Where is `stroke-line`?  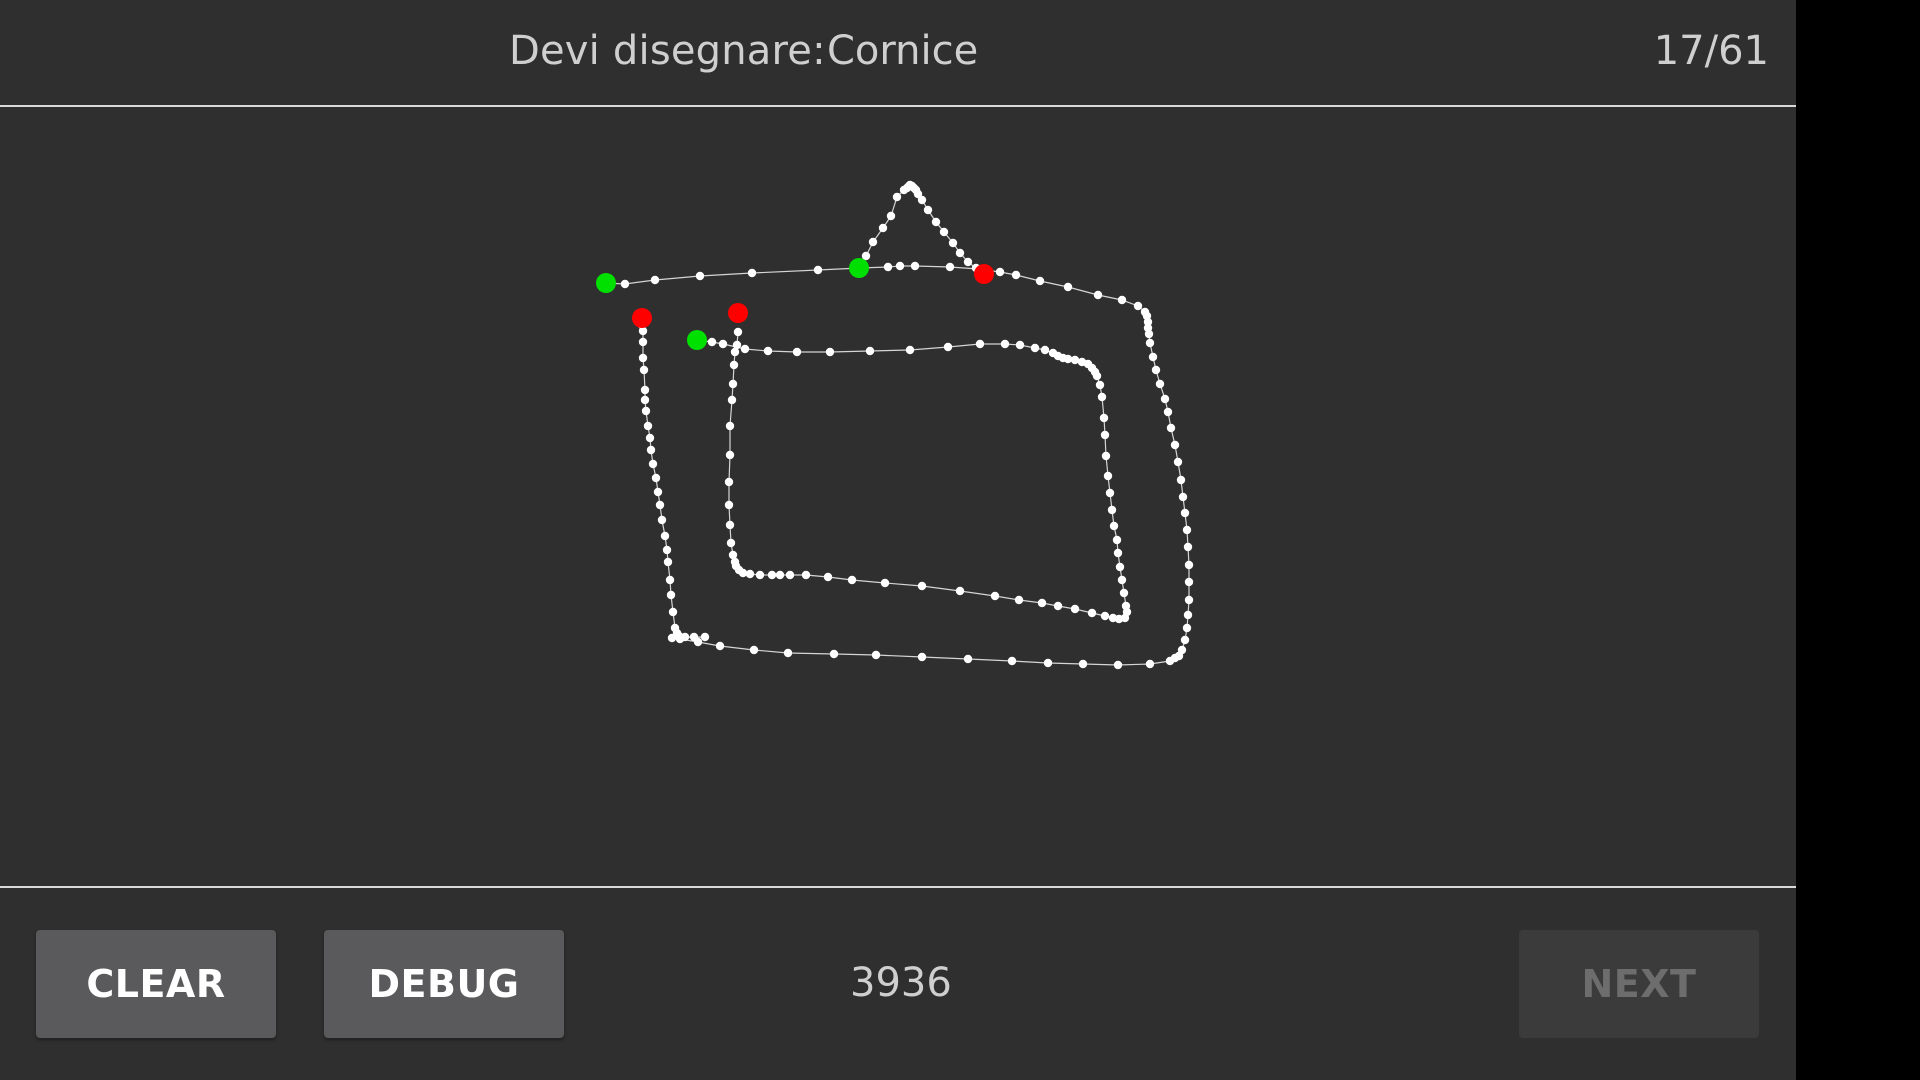
stroke-line is located at coordinates (897, 465).